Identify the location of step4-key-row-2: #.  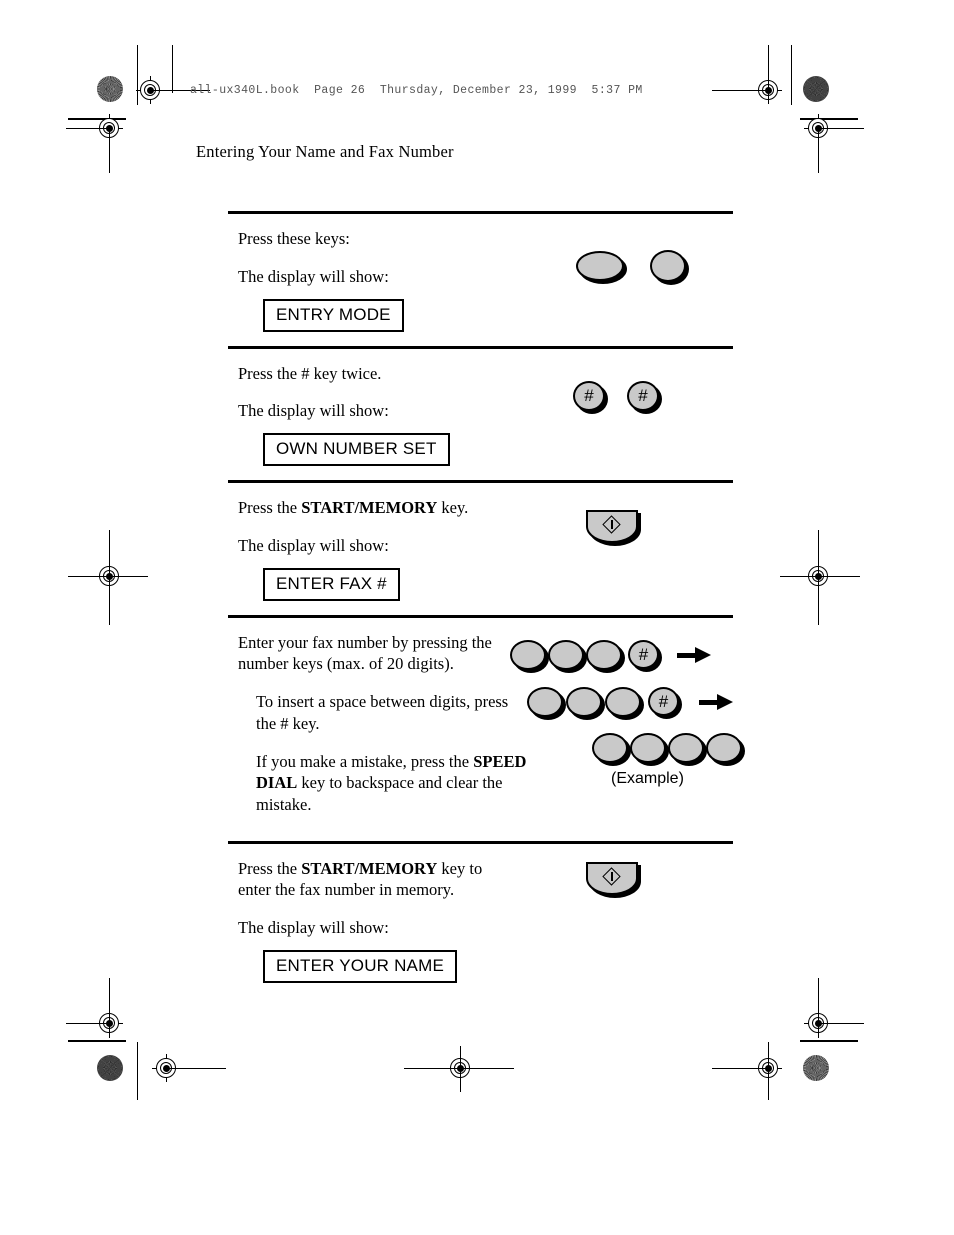
(630, 703).